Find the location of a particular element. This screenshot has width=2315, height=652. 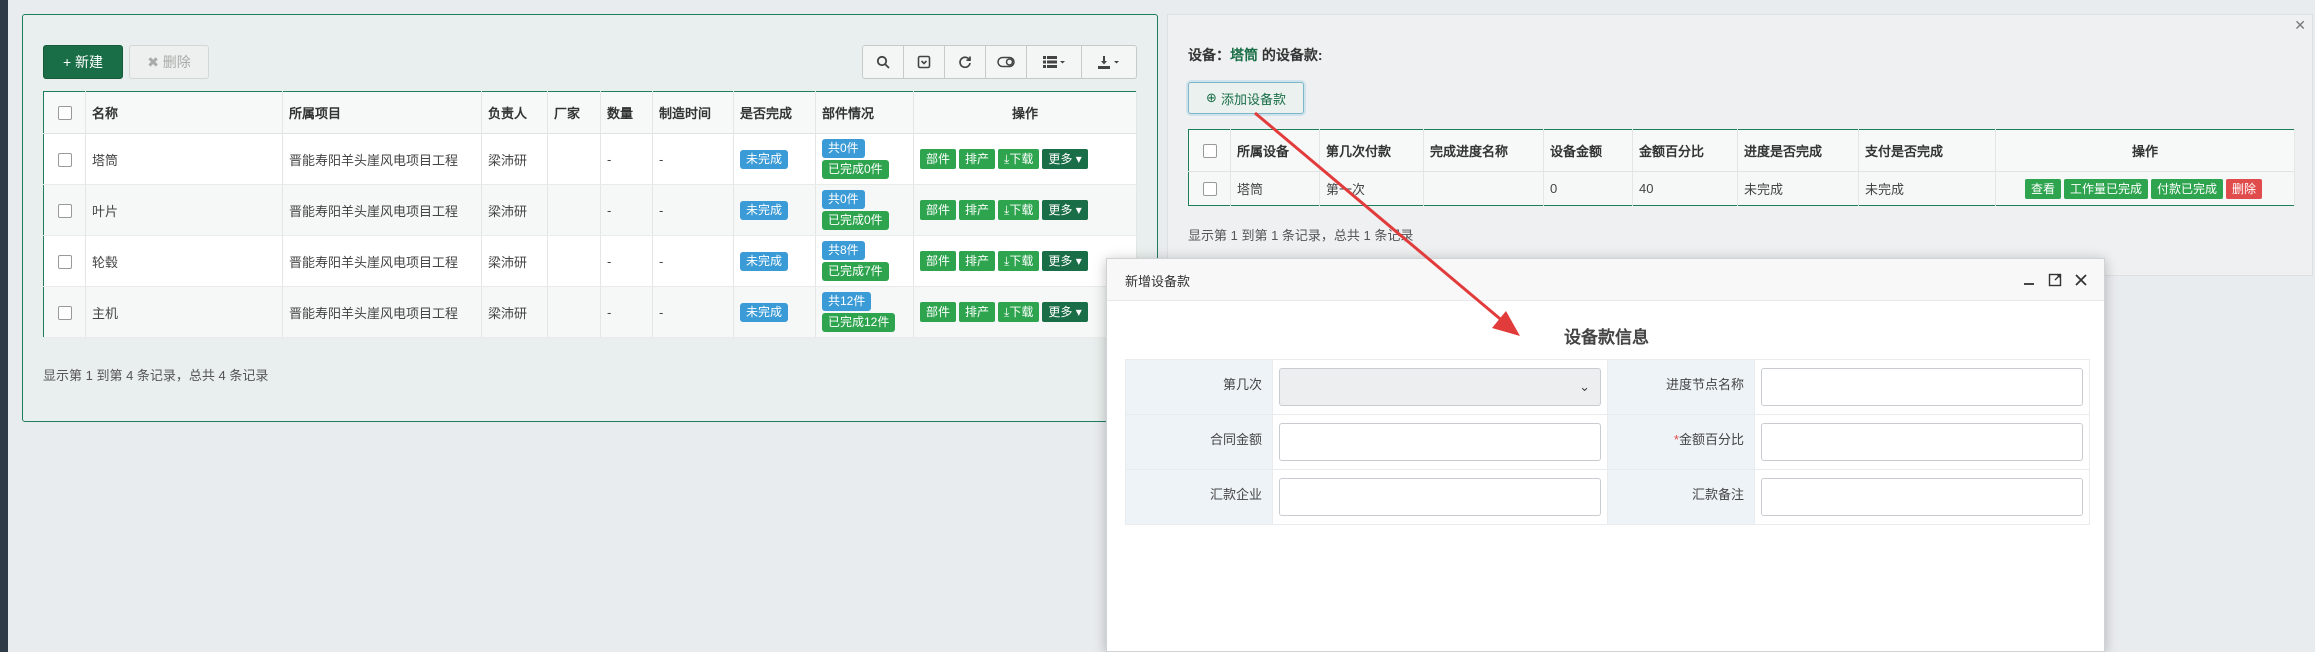

remit-note-input is located at coordinates (1922, 497).